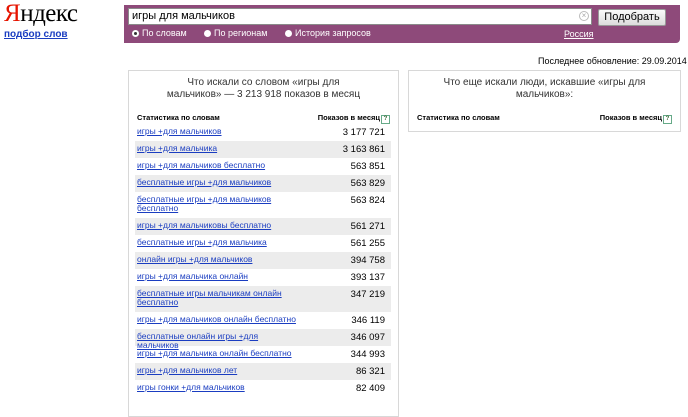  Describe the element at coordinates (367, 166) in the screenshot. I see `impression-count: 563 851` at that location.